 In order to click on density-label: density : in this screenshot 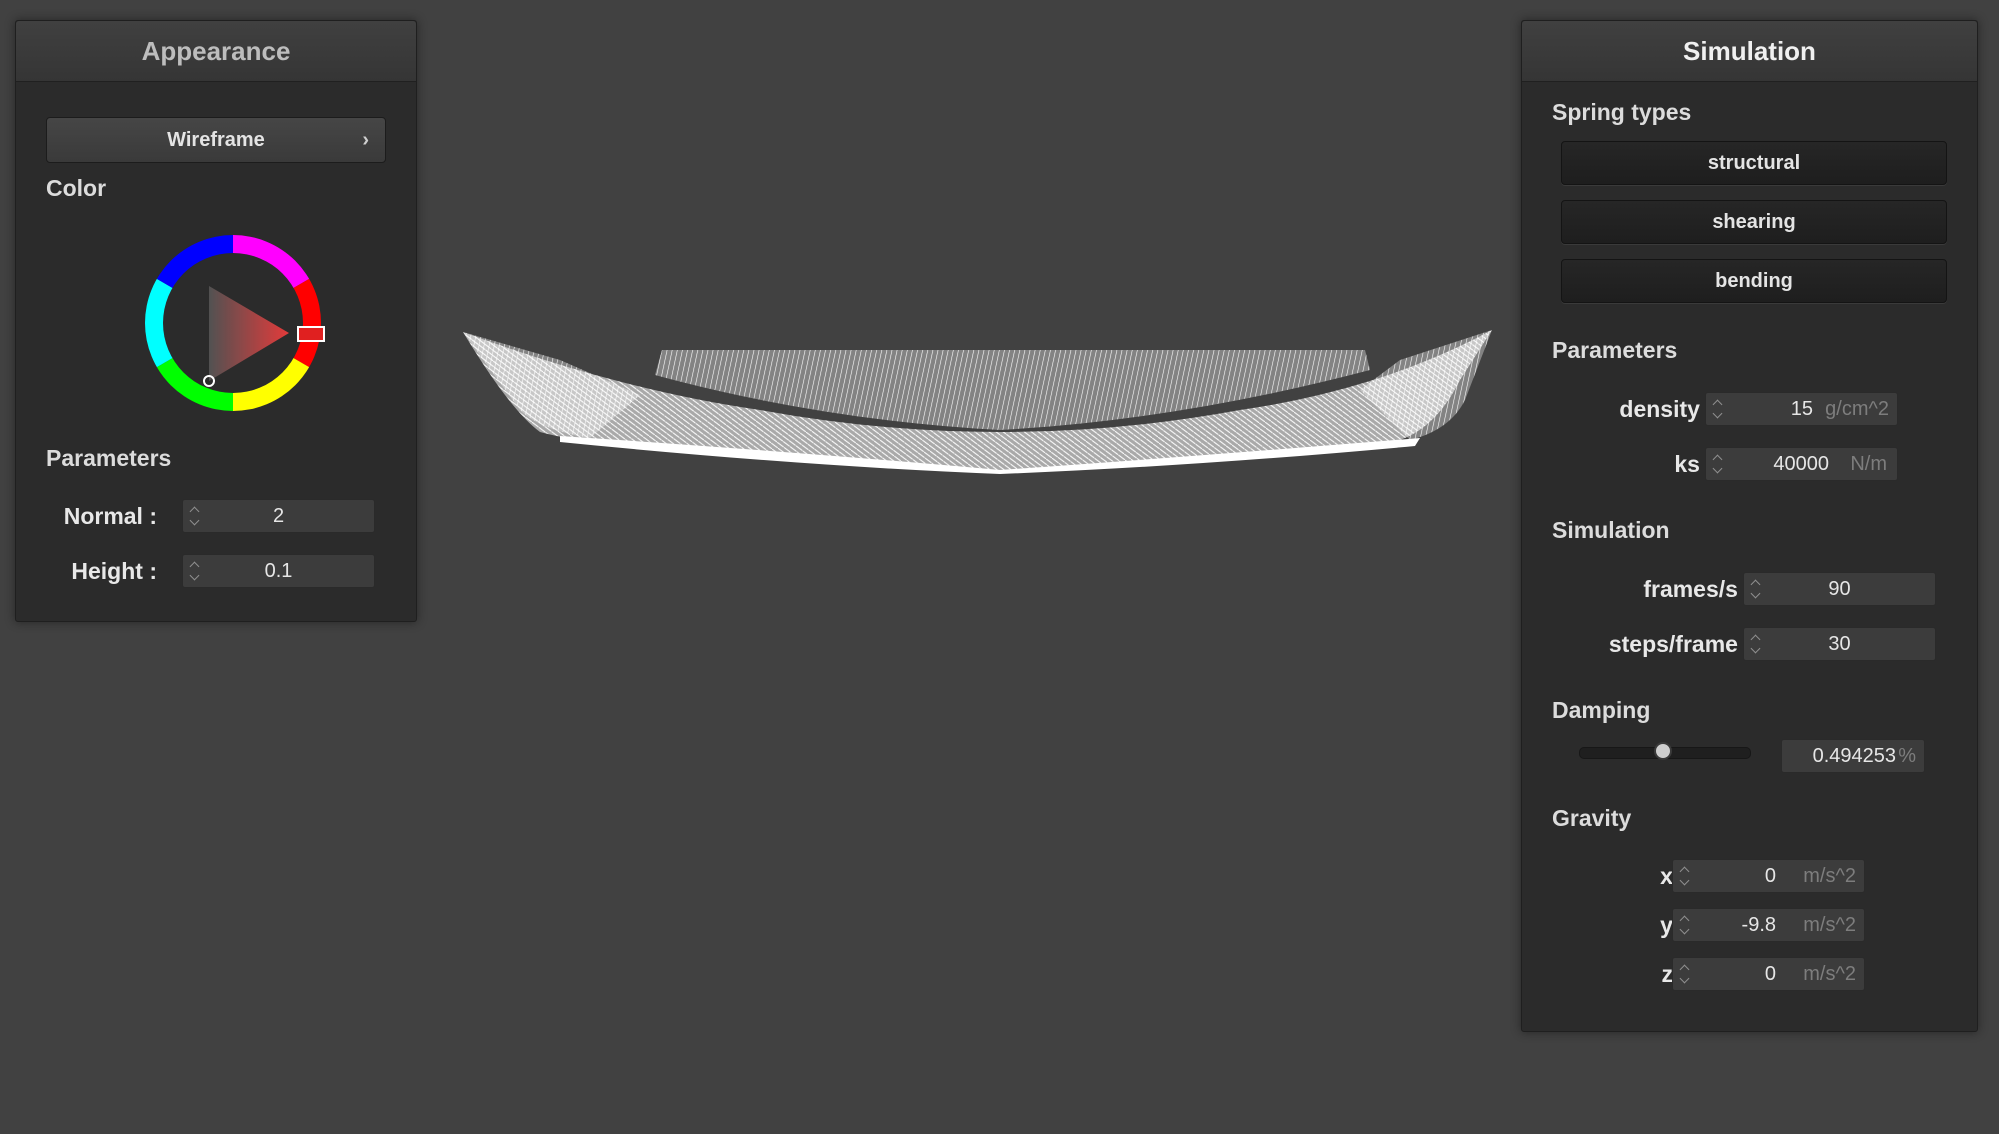, I will do `click(1666, 409)`.